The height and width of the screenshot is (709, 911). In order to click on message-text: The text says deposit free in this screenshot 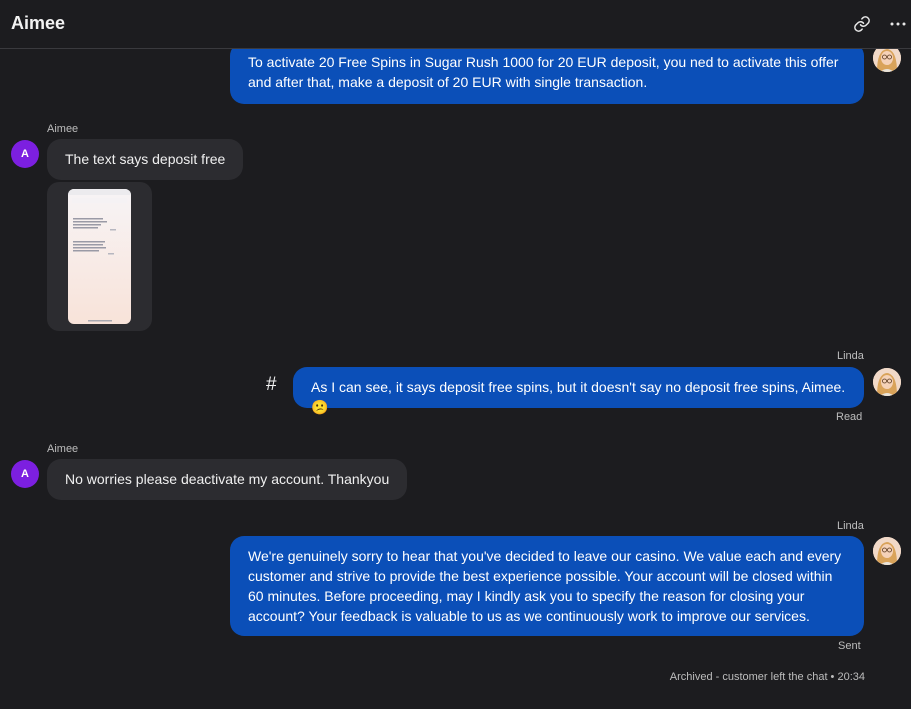, I will do `click(145, 159)`.